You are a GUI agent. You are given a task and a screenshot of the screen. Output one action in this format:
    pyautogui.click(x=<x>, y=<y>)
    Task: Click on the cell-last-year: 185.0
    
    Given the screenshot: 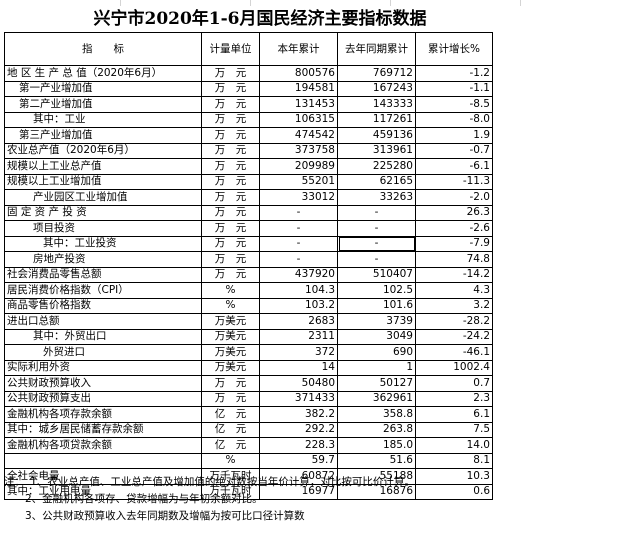 What is the action you would take?
    pyautogui.click(x=376, y=445)
    